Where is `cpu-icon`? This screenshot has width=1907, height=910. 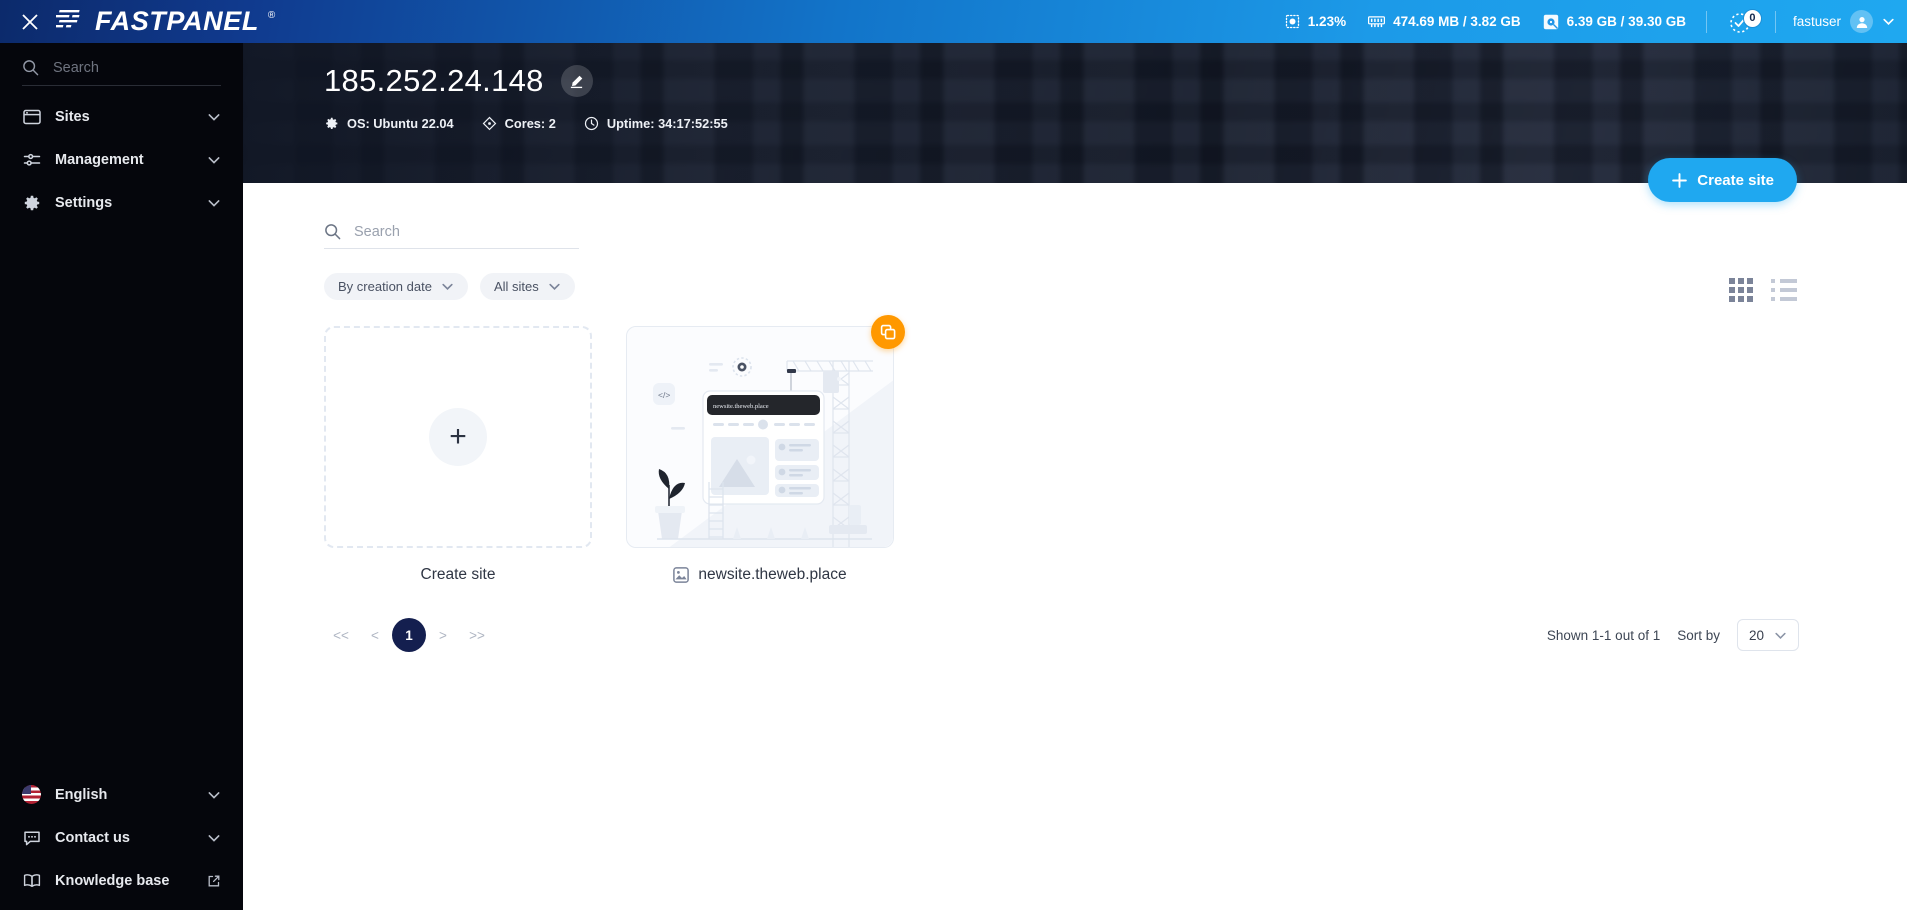 cpu-icon is located at coordinates (1292, 21).